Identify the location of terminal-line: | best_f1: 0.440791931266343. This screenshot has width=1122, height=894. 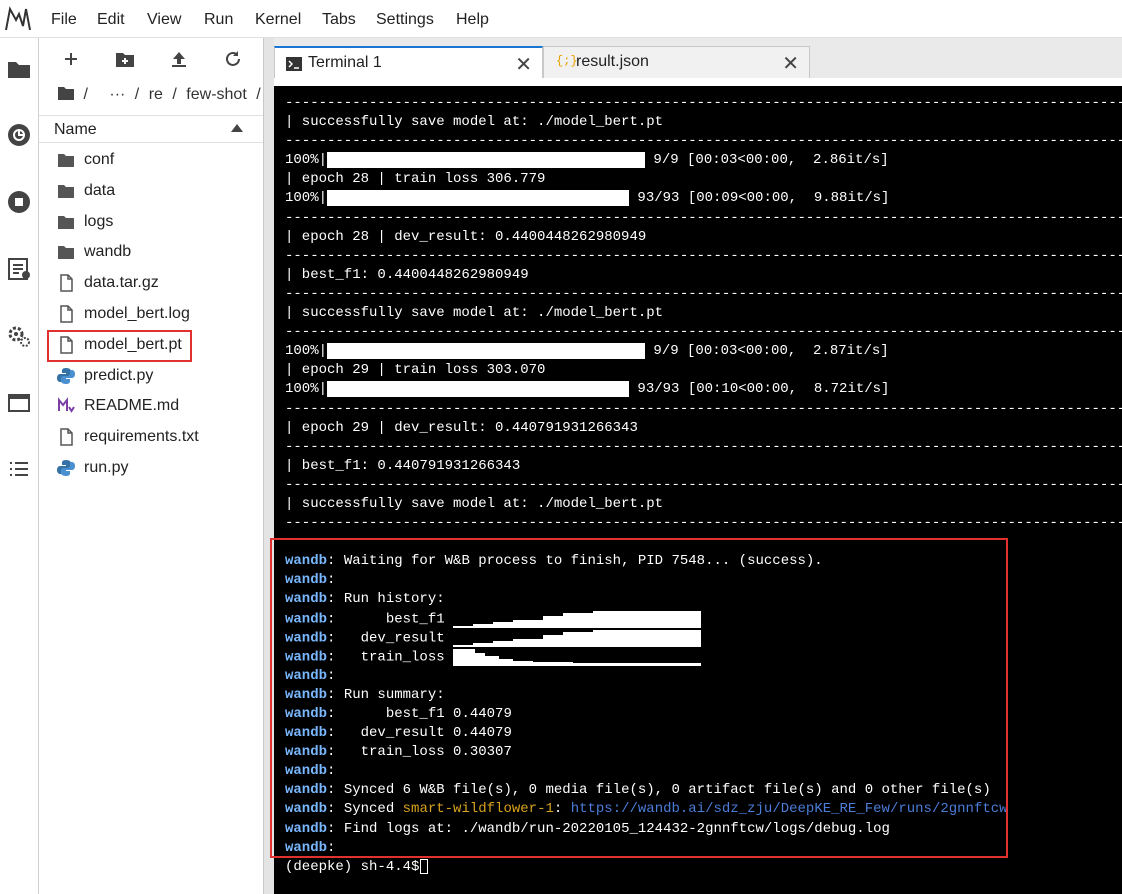
(403, 465).